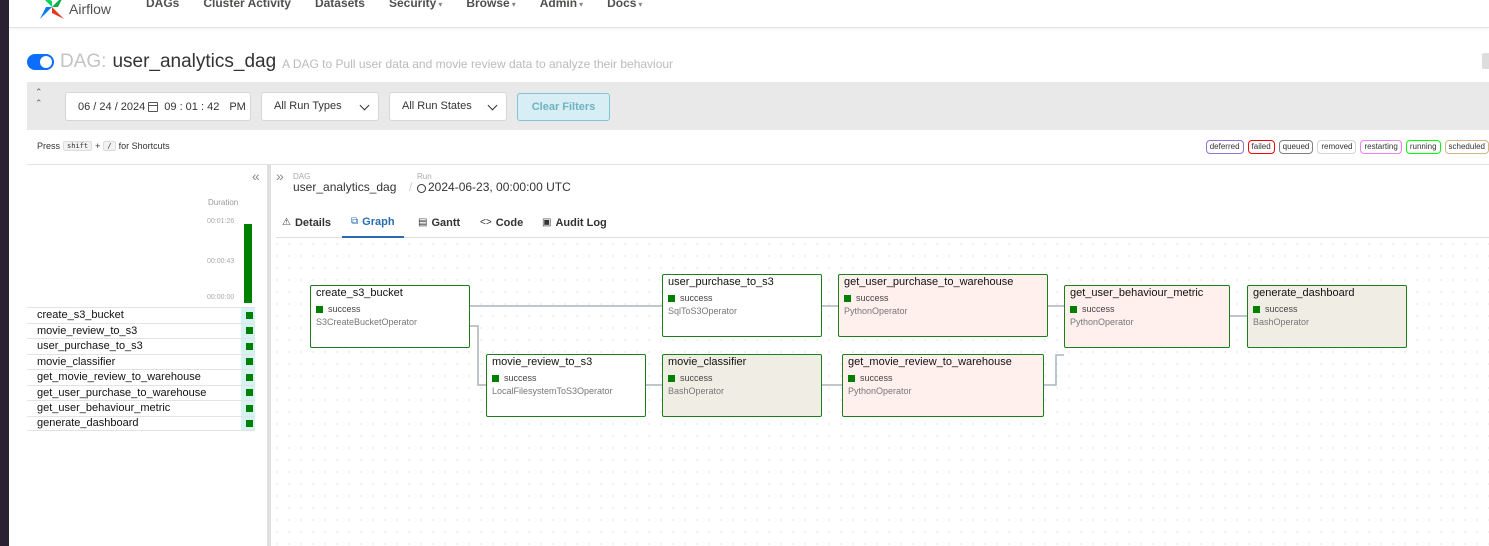 The width and height of the screenshot is (1489, 546). What do you see at coordinates (141, 361) in the screenshot?
I see `task-row: movie_classifier` at bounding box center [141, 361].